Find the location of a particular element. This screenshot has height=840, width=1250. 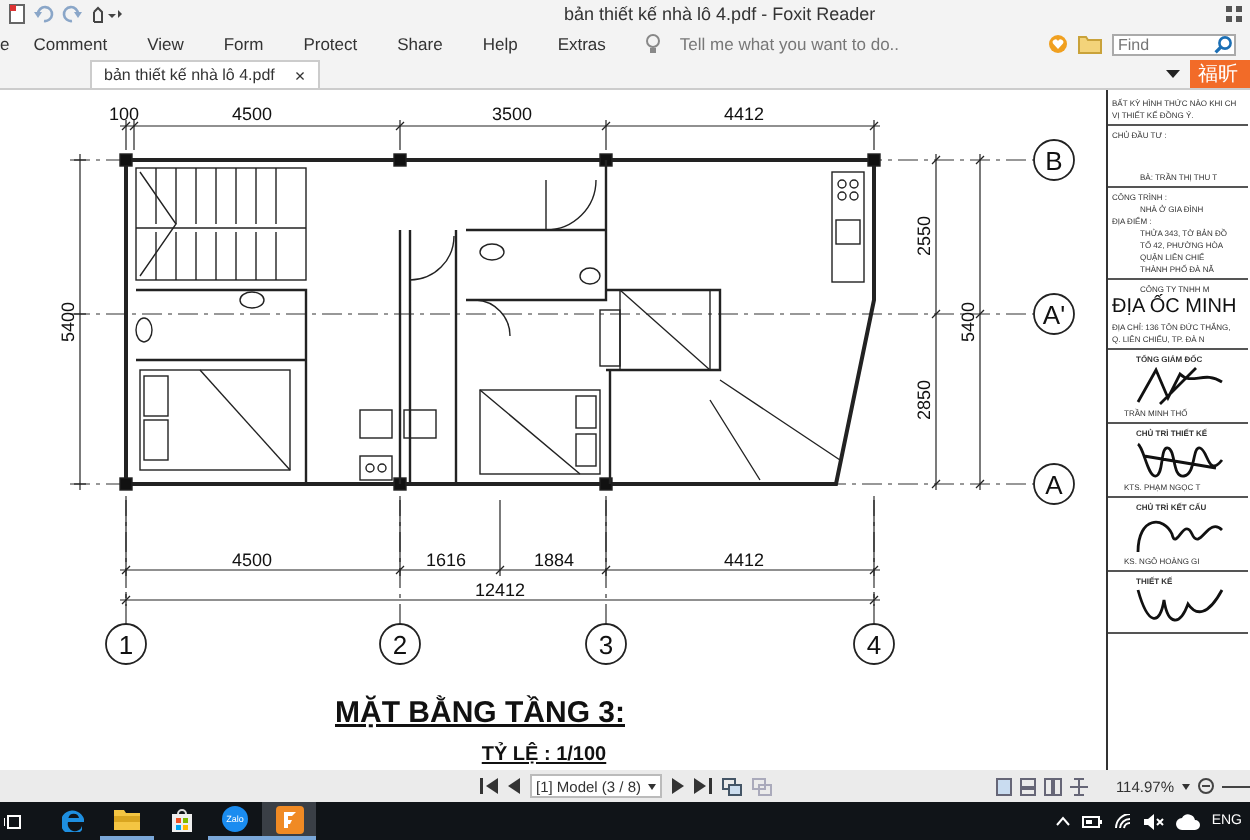

dimension-label: 1884 is located at coordinates (554, 560).